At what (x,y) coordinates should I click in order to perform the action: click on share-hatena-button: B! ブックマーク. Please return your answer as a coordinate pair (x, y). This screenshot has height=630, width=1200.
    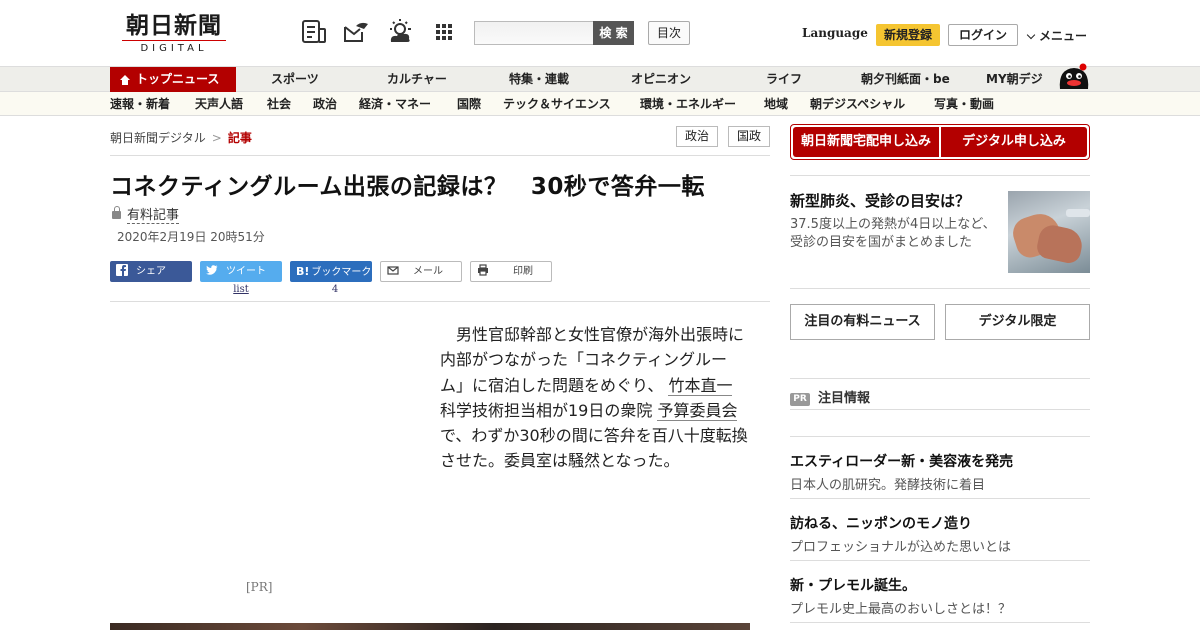
    Looking at the image, I should click on (331, 271).